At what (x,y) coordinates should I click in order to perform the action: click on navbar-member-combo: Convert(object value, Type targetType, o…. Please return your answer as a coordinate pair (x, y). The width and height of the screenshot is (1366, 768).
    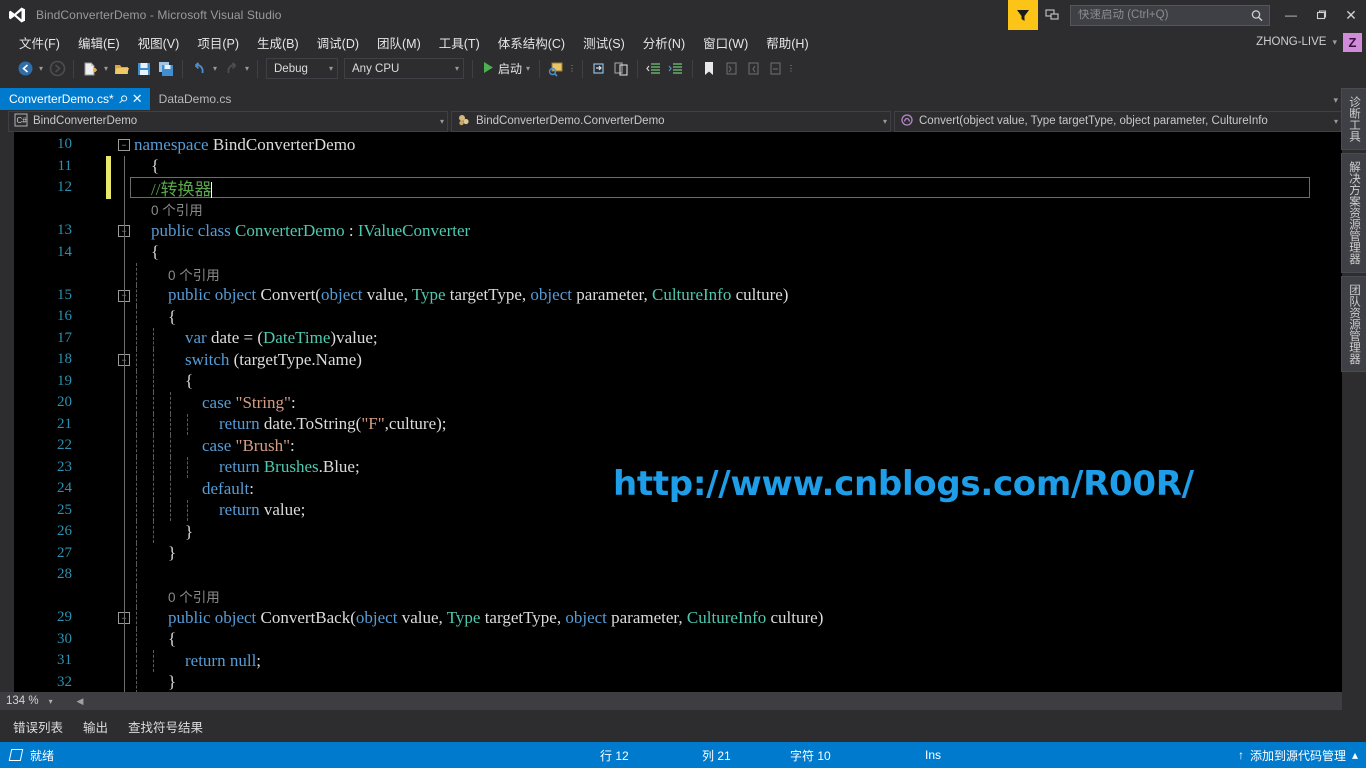
    Looking at the image, I should click on (1118, 121).